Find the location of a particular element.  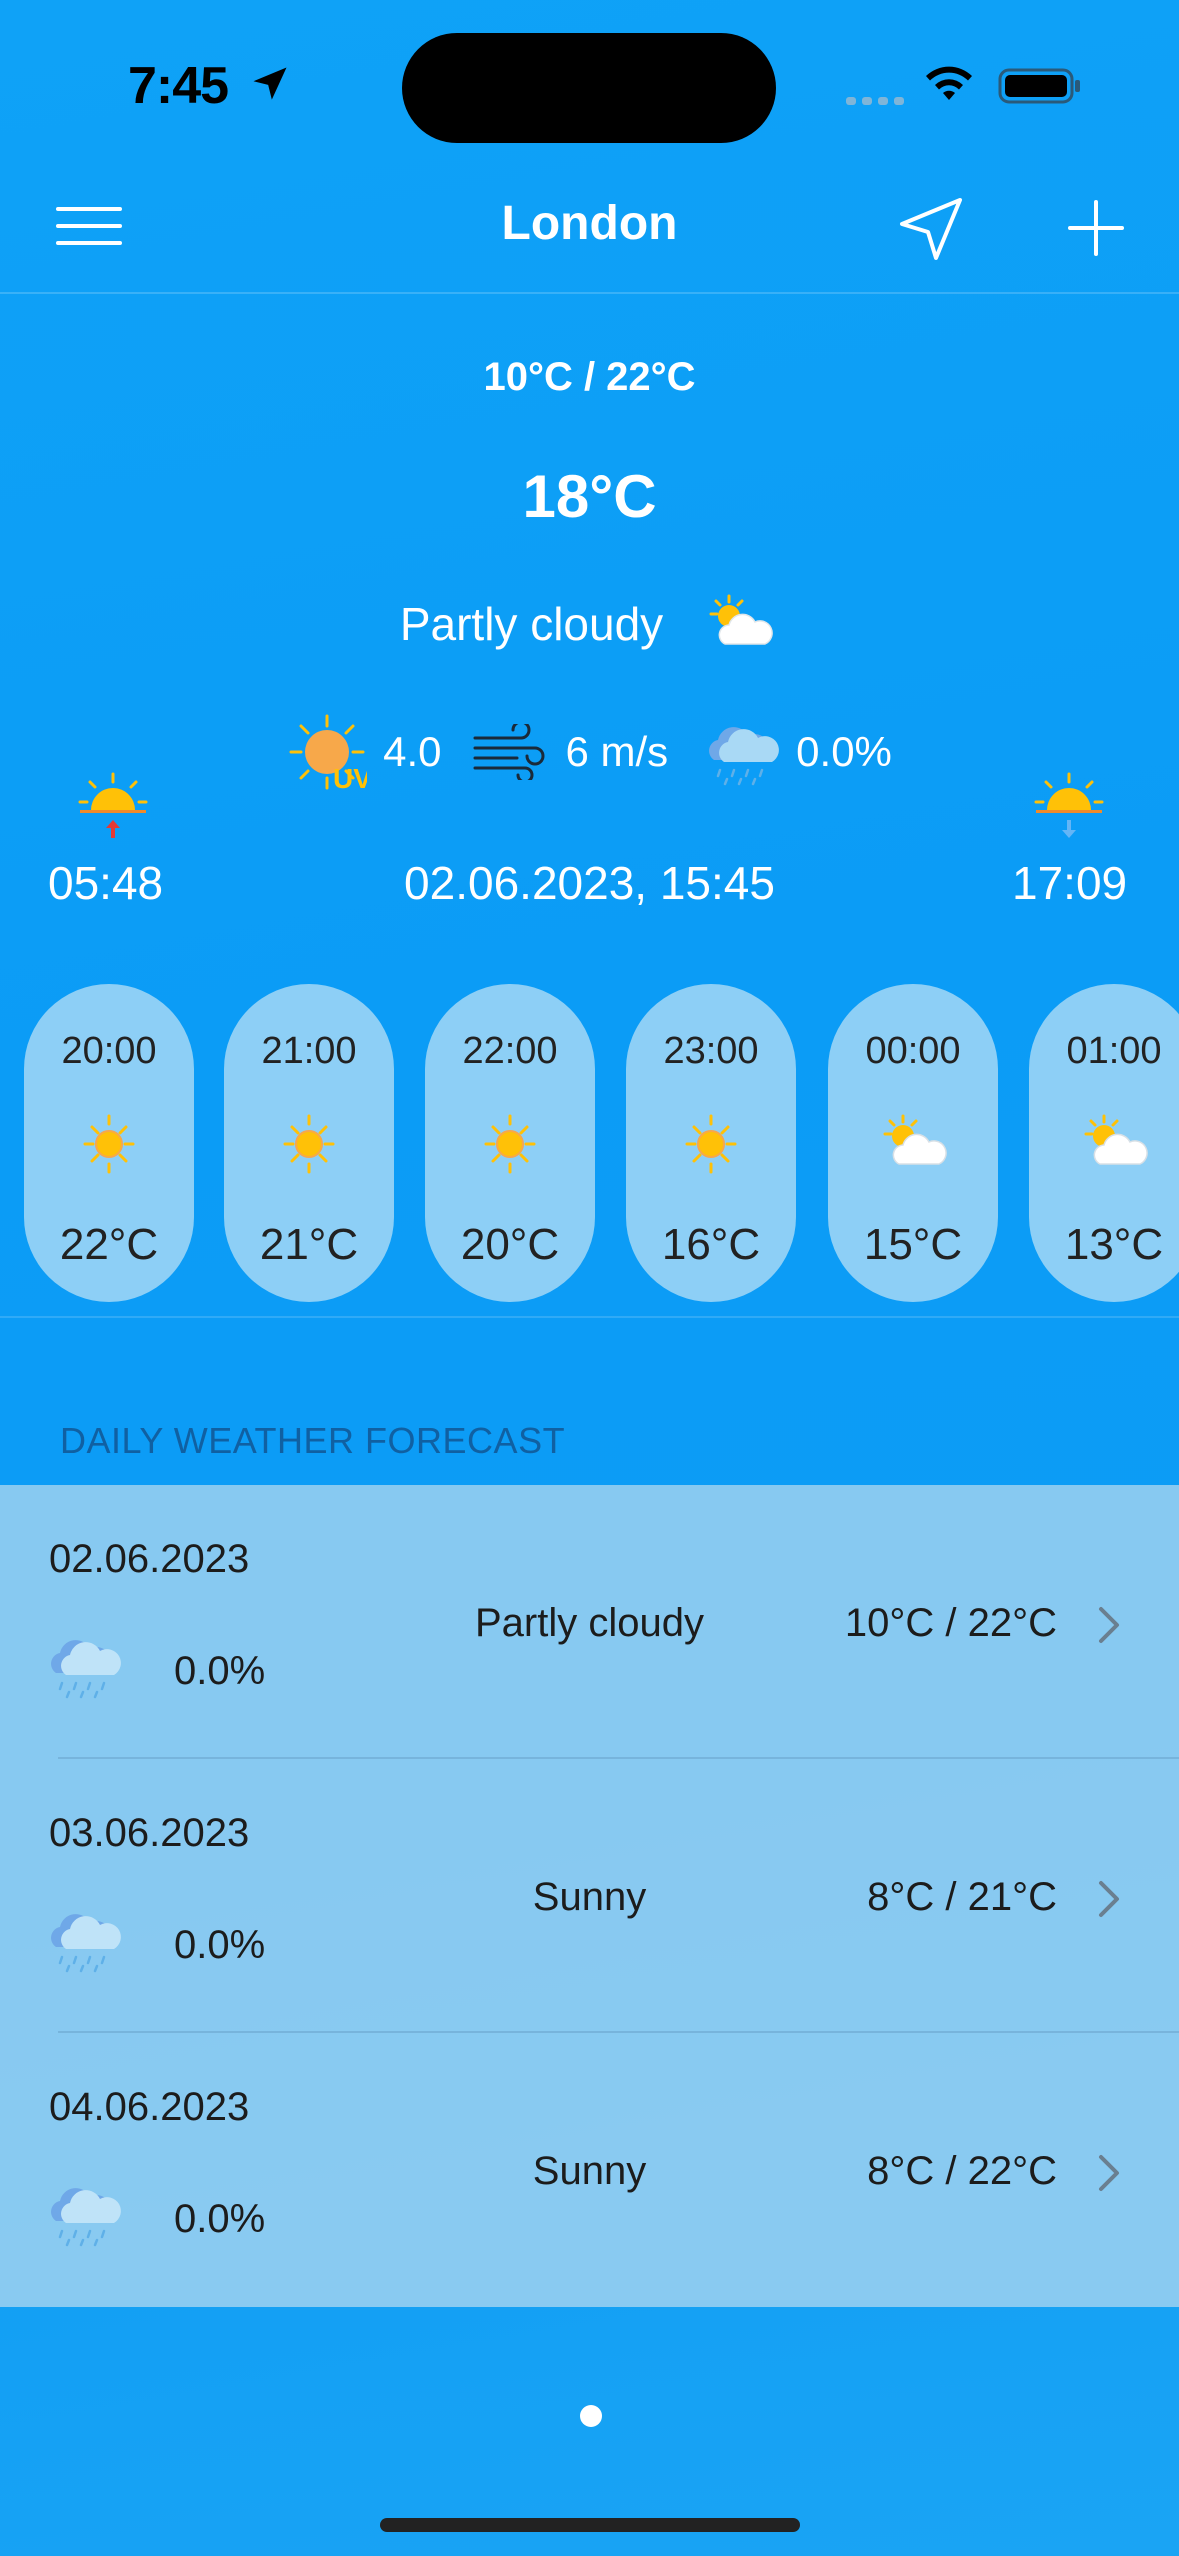

hour-card: 00:00 15°C is located at coordinates (913, 1143).